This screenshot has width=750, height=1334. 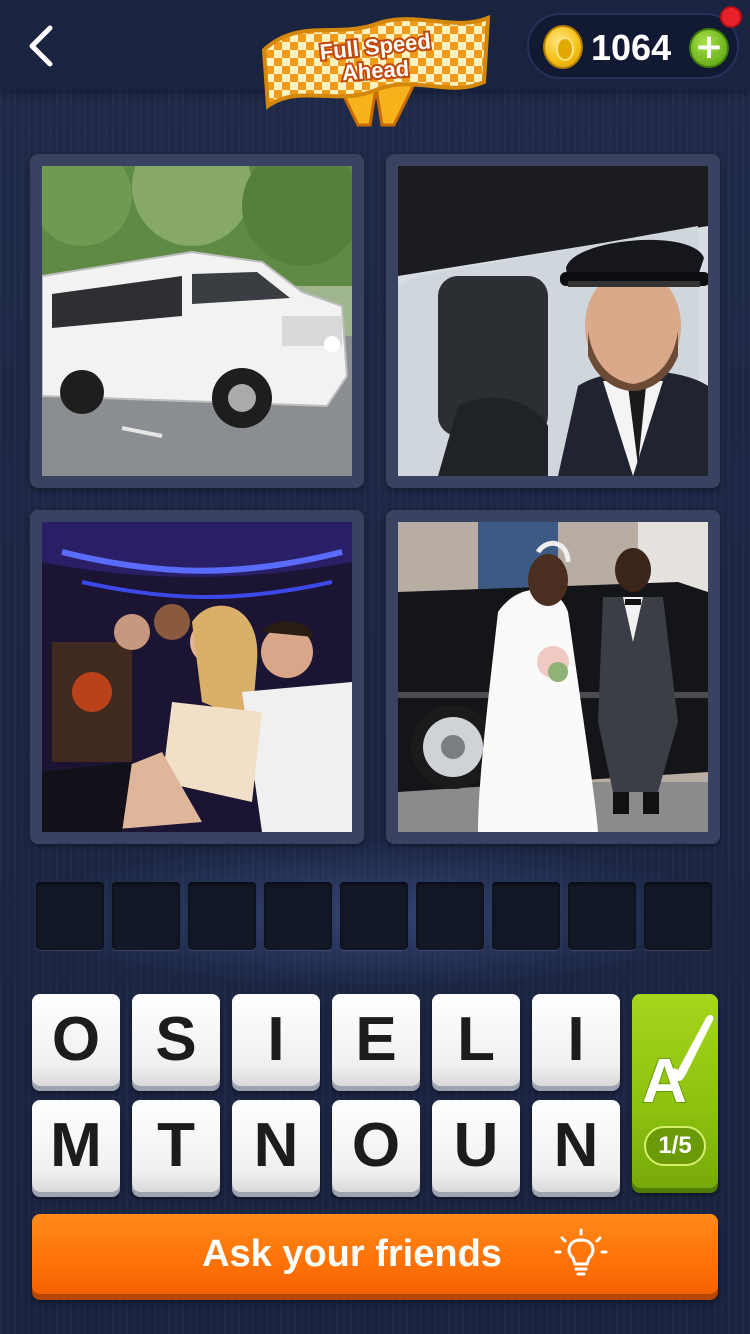 I want to click on letter-tile-6: I, so click(x=576, y=1040).